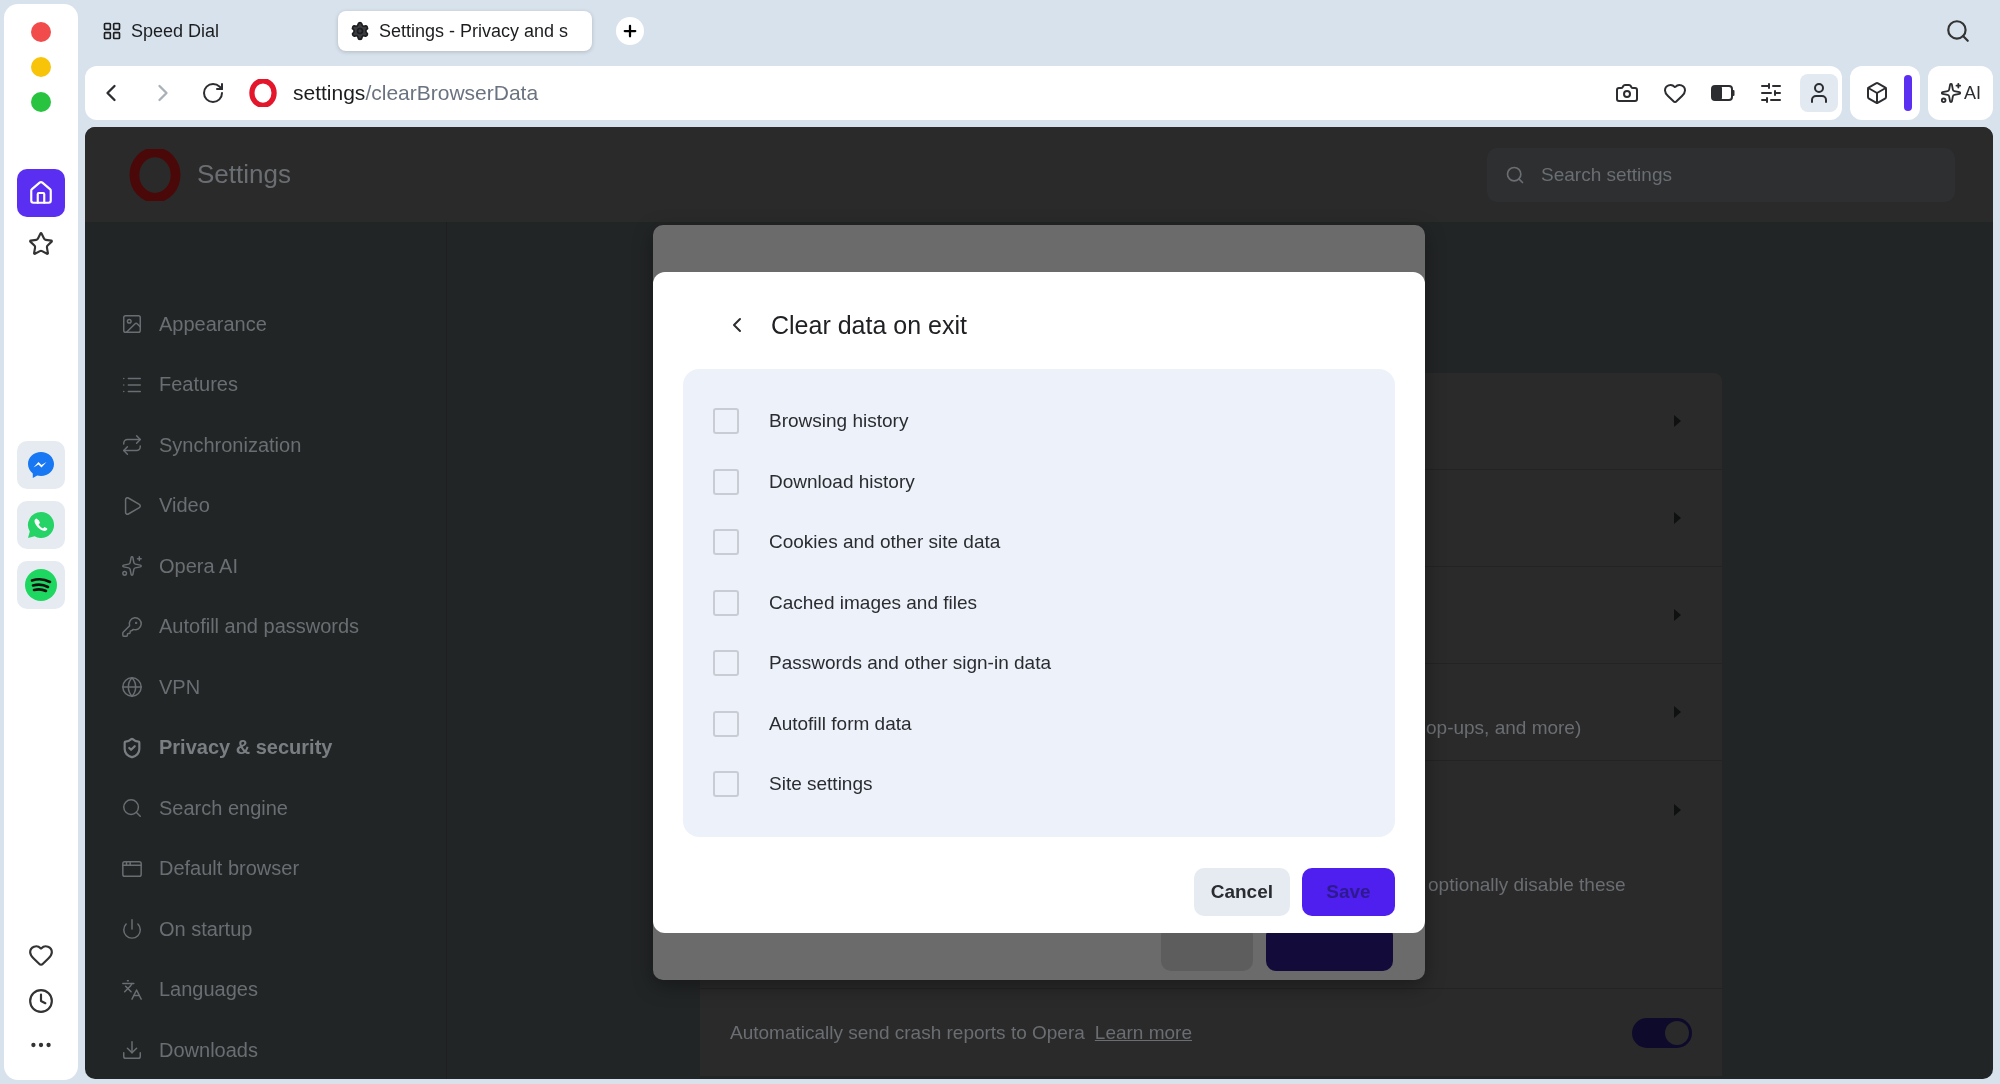 This screenshot has width=2000, height=1084. I want to click on home-icon, so click(41, 193).